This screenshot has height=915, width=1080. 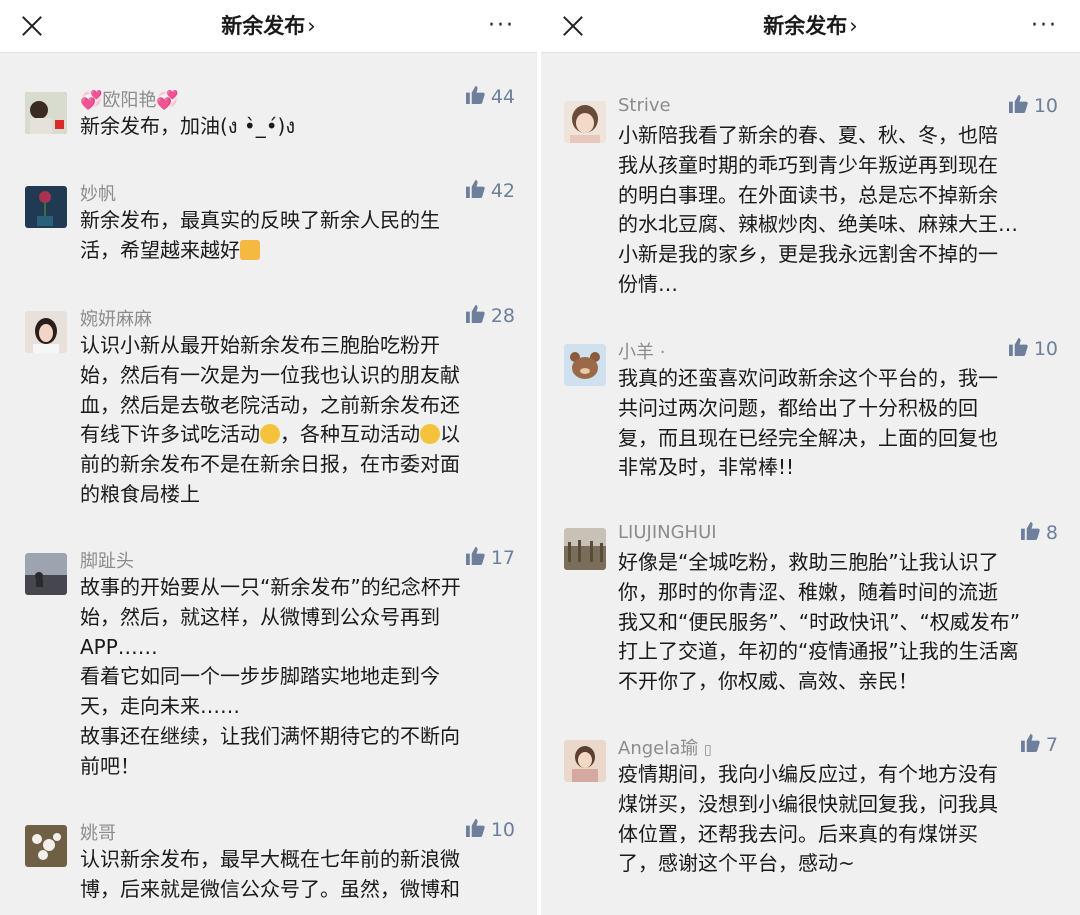 What do you see at coordinates (270, 434) in the screenshot?
I see `thinking-emoji-icon` at bounding box center [270, 434].